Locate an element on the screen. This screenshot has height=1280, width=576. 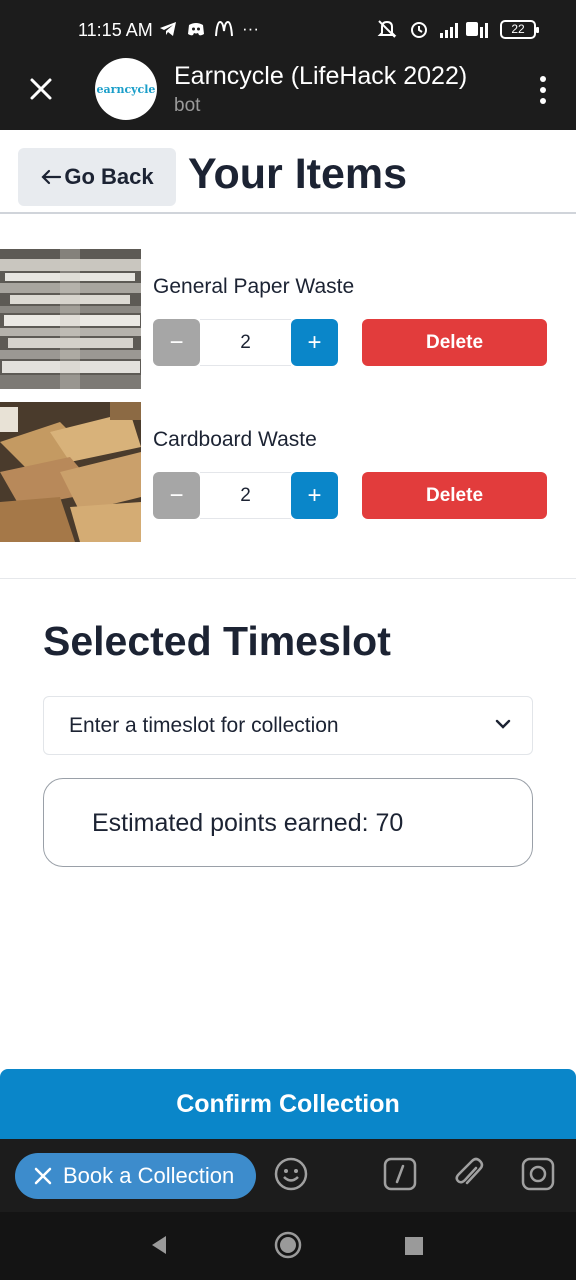
timeslot-select: Enter a timeslot for collection is located at coordinates (288, 725).